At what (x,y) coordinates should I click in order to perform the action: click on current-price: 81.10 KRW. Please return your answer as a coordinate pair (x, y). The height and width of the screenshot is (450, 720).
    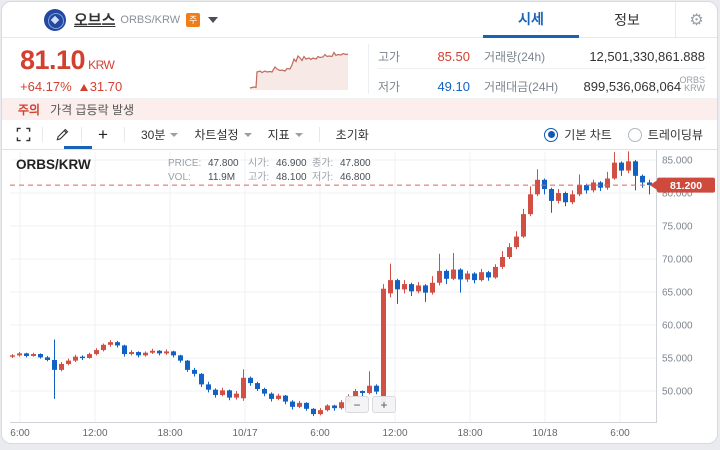
    Looking at the image, I should click on (71, 60).